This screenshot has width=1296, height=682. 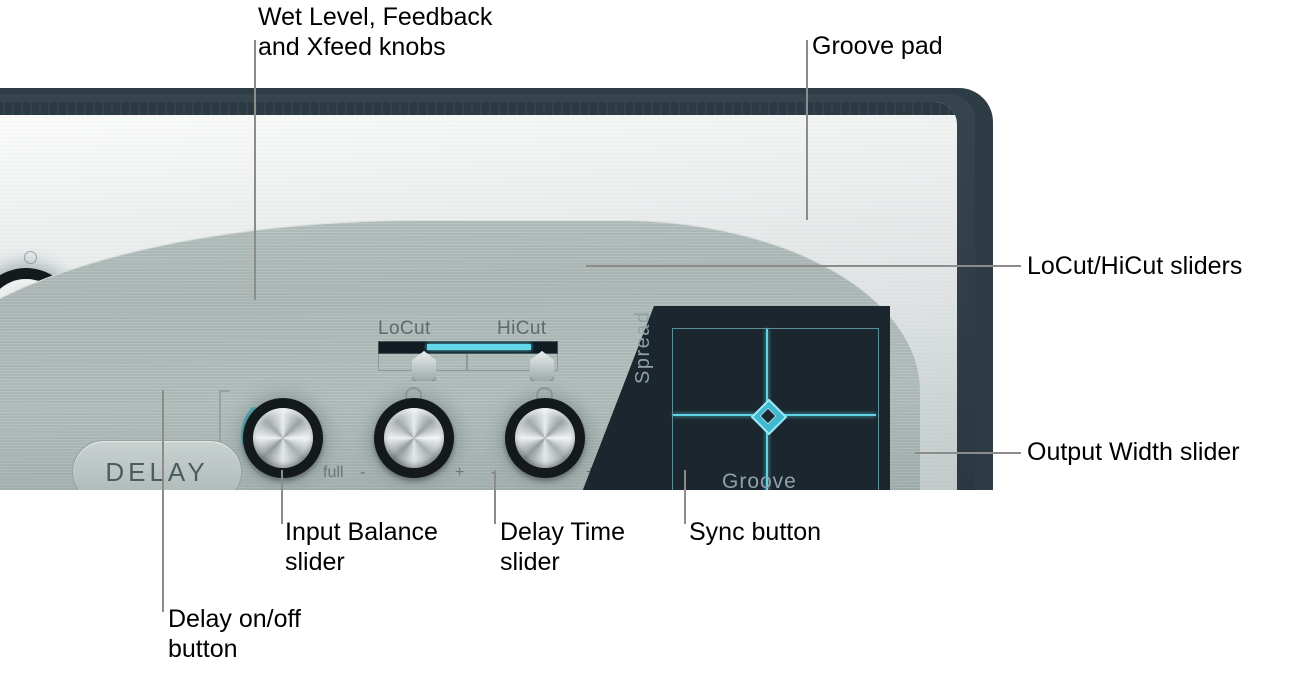 I want to click on leader-line-groove-pad, so click(x=807, y=130).